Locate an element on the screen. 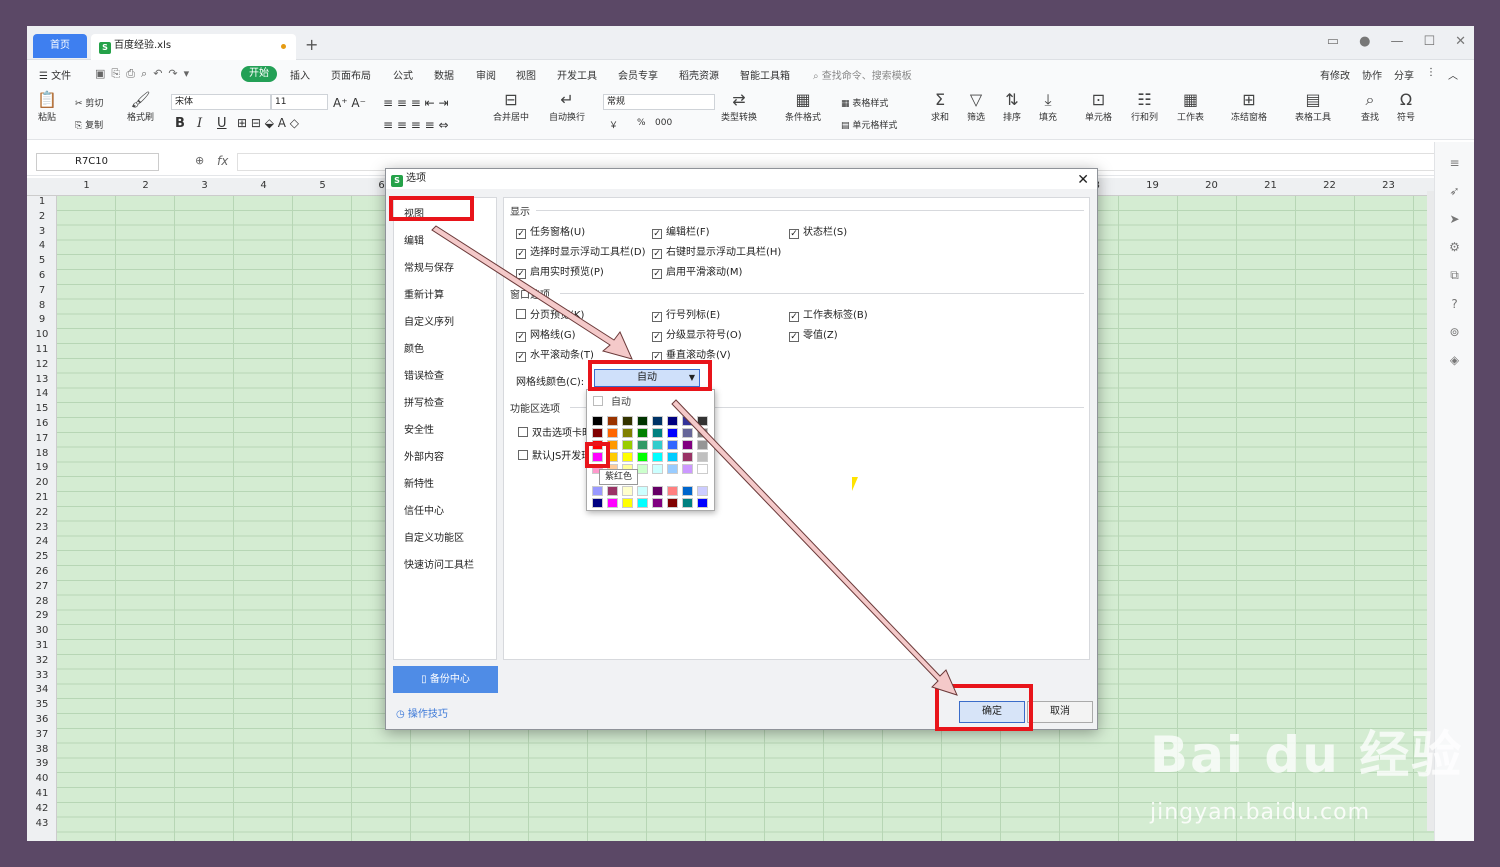 The image size is (1500, 867). font-grow-icon: A⁺ A⁻ is located at coordinates (349, 103).